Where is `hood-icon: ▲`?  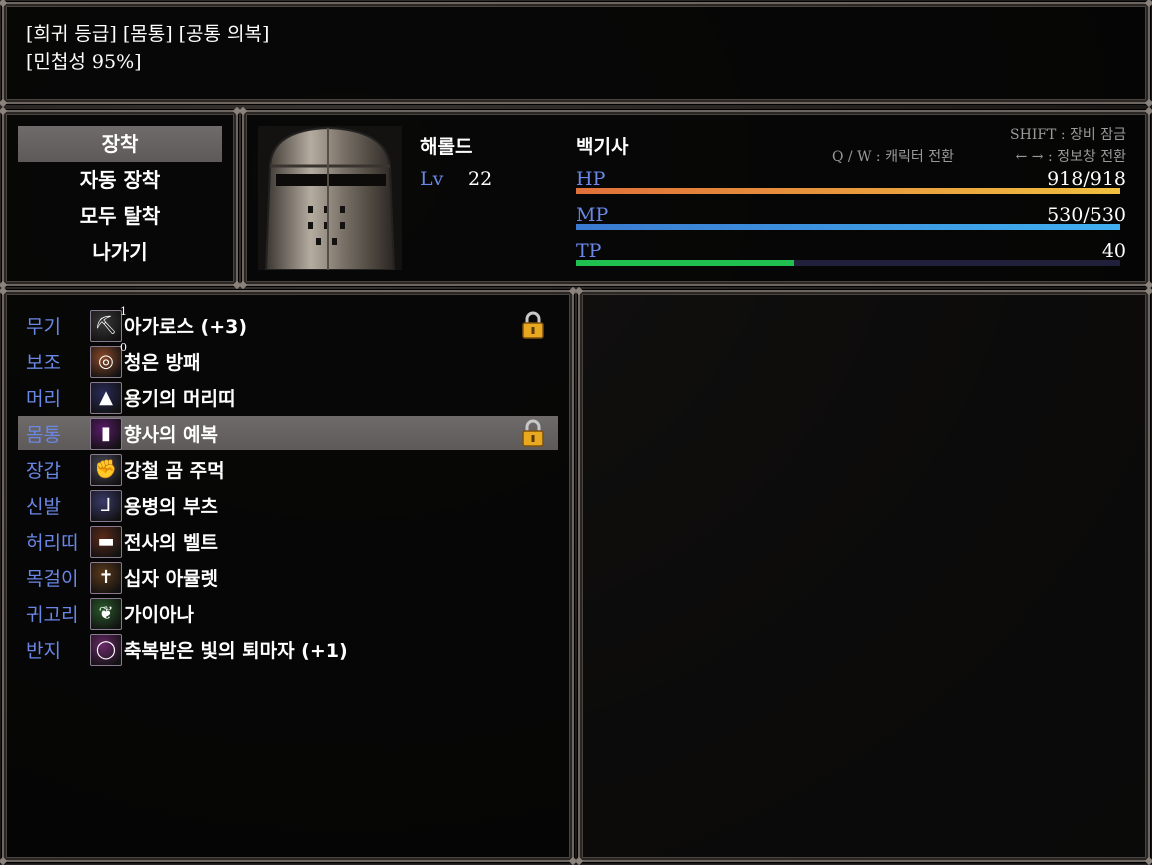
hood-icon: ▲ is located at coordinates (106, 398).